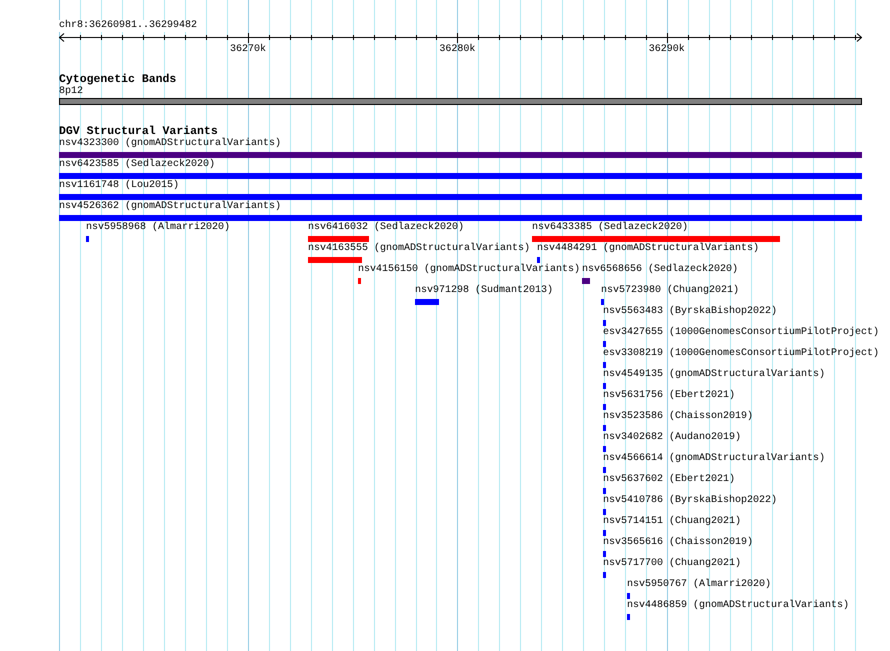  I want to click on variant-label: nsv6423585 (Sedlazeck2020), so click(137, 165).